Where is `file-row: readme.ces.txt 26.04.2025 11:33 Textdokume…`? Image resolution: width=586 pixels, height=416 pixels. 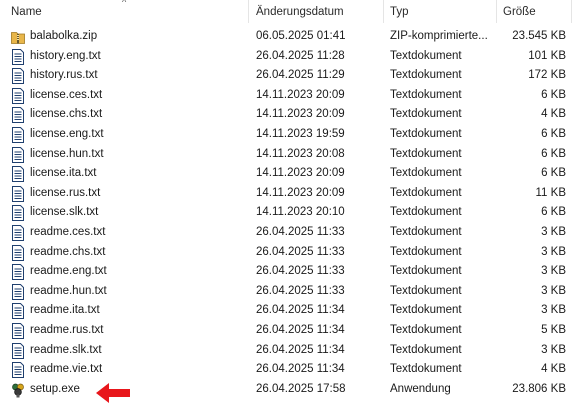
file-row: readme.ces.txt 26.04.2025 11:33 Textdokume… is located at coordinates (293, 233).